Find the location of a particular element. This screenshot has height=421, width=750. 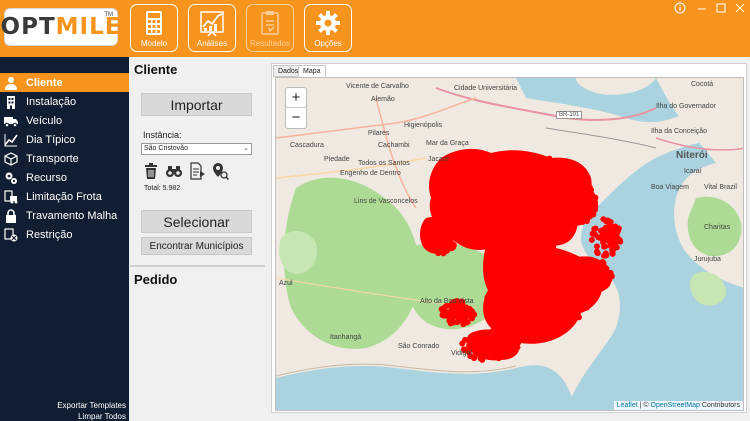

resultados-button: Resultados is located at coordinates (270, 28).